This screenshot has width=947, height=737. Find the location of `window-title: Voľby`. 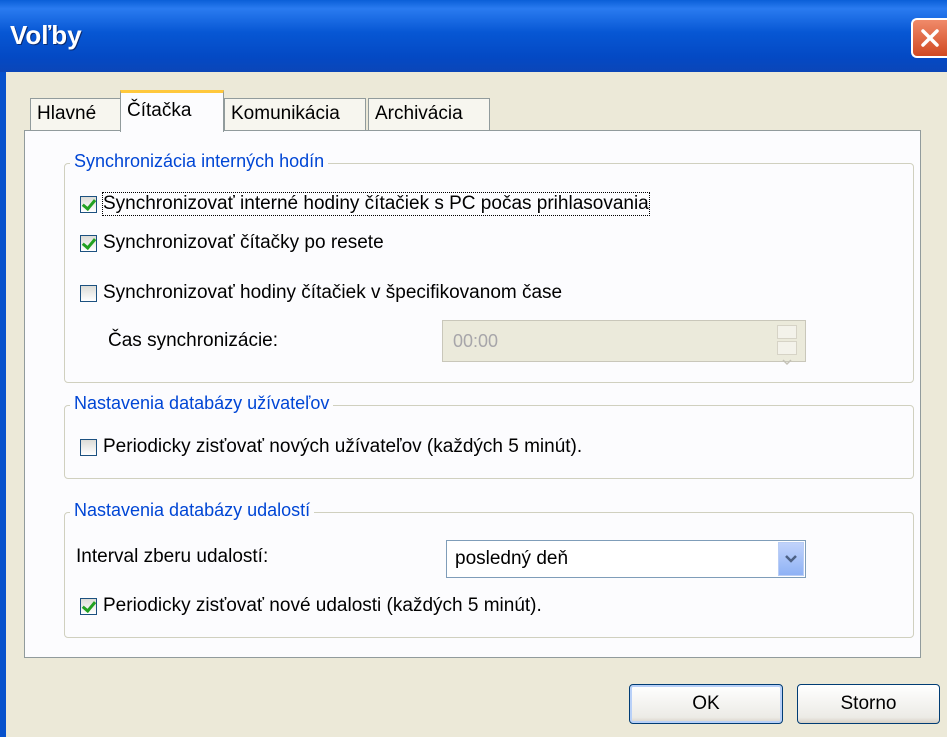

window-title: Voľby is located at coordinates (46, 35).